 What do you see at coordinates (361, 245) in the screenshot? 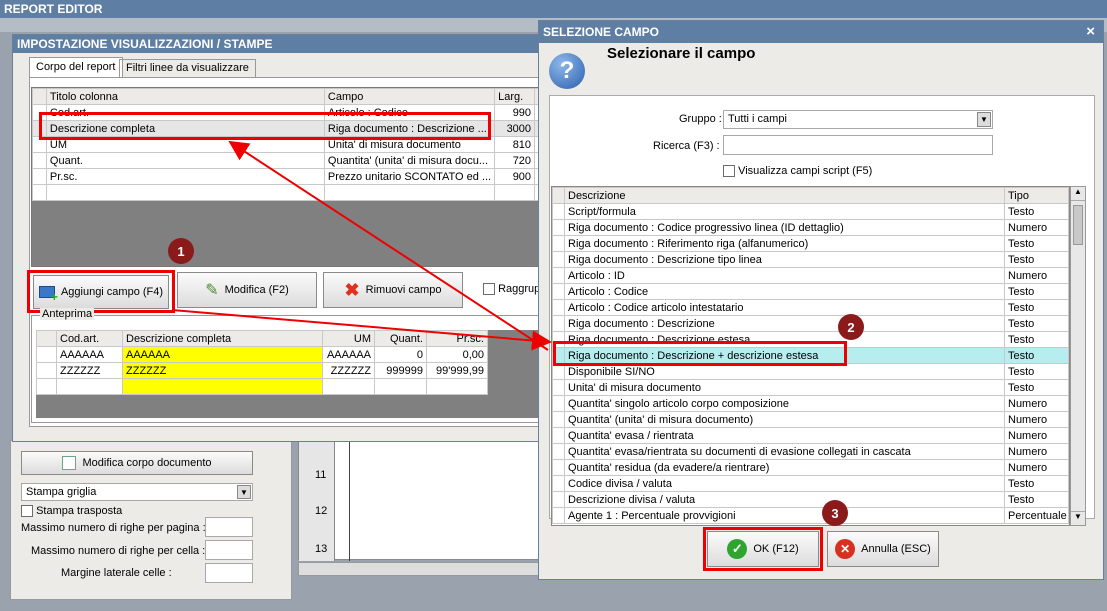
I see `annotation-arrows` at bounding box center [361, 245].